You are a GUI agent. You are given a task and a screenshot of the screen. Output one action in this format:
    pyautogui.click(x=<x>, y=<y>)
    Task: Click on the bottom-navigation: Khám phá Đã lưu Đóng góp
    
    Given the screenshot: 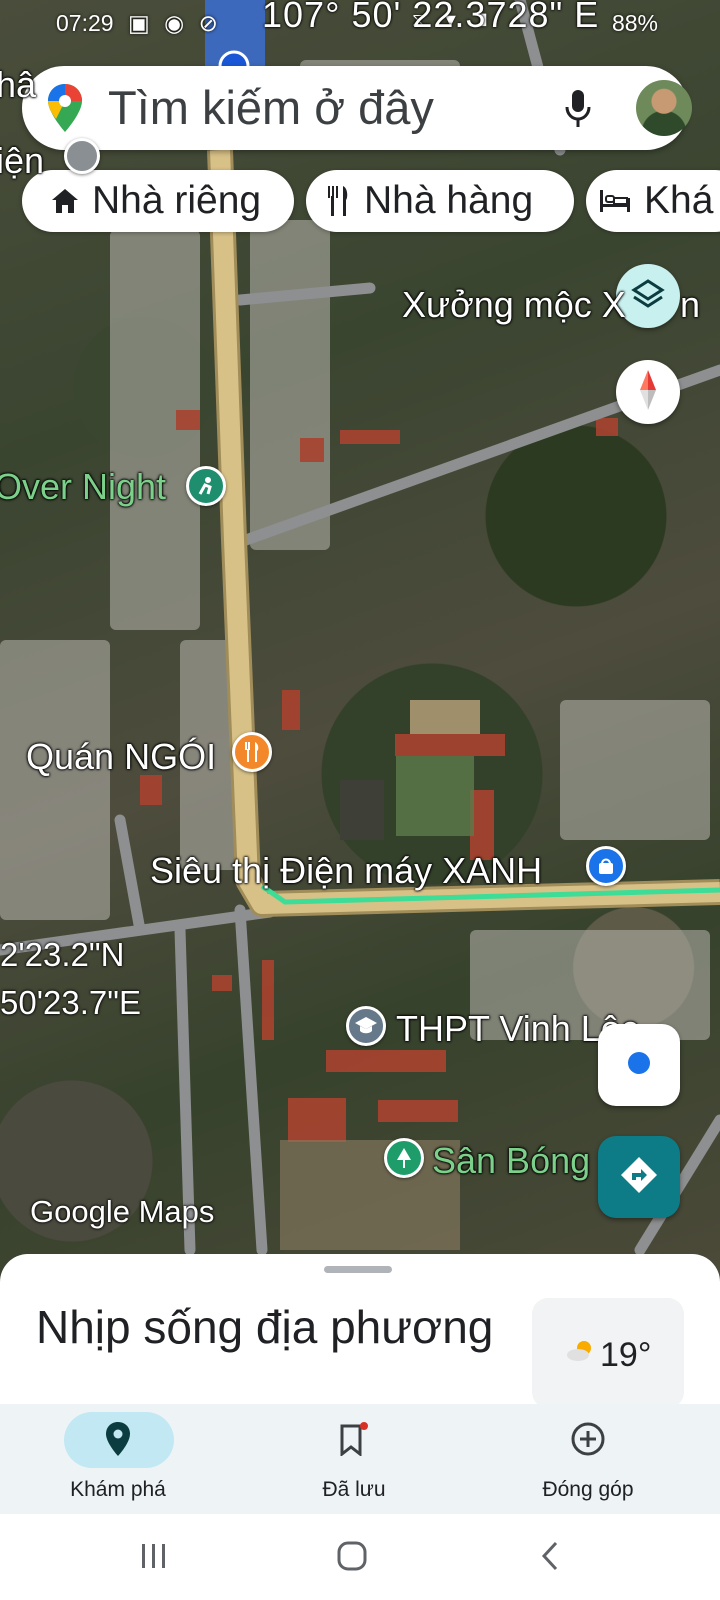 What is the action you would take?
    pyautogui.click(x=360, y=1459)
    